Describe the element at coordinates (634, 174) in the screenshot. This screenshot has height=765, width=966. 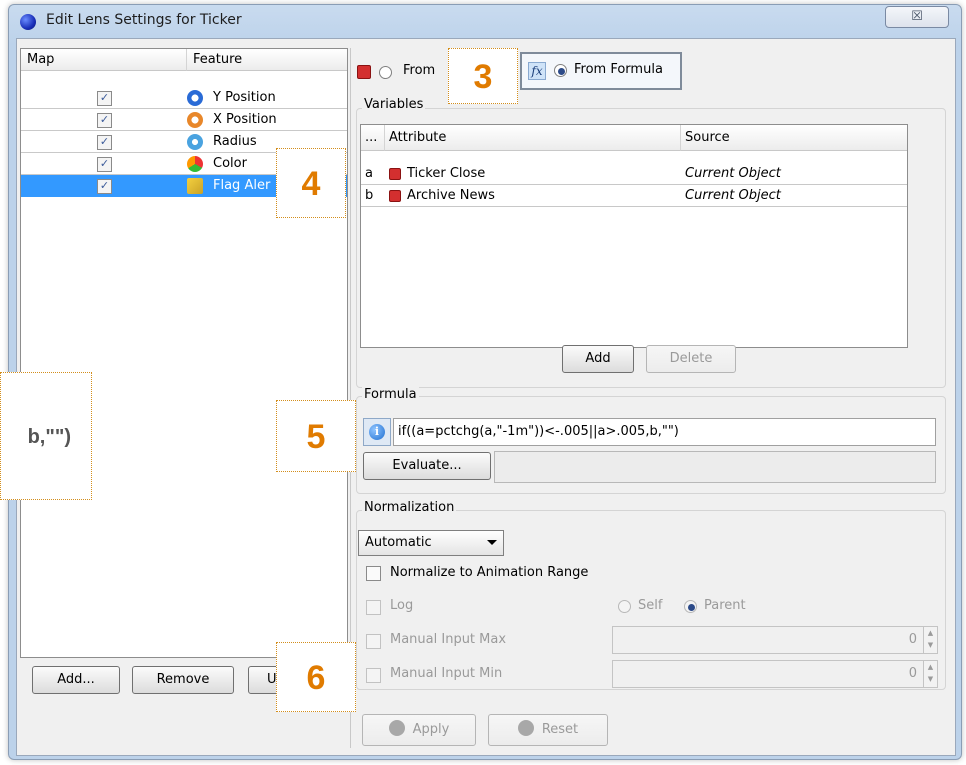
I see `variable-row-a: a Ticker Close Current Object` at that location.